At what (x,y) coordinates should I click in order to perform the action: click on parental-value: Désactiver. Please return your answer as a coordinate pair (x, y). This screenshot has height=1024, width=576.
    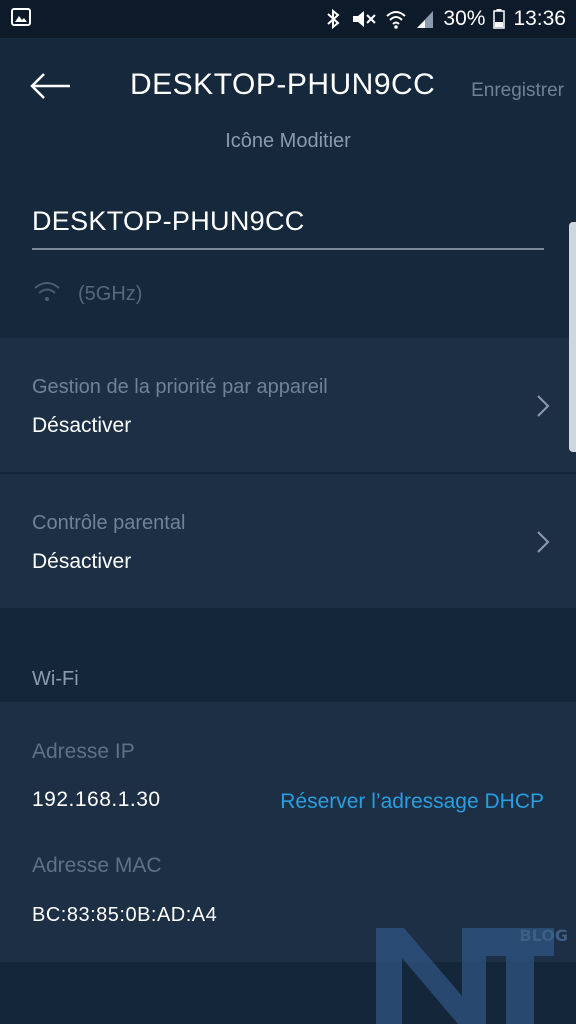
    Looking at the image, I should click on (82, 561).